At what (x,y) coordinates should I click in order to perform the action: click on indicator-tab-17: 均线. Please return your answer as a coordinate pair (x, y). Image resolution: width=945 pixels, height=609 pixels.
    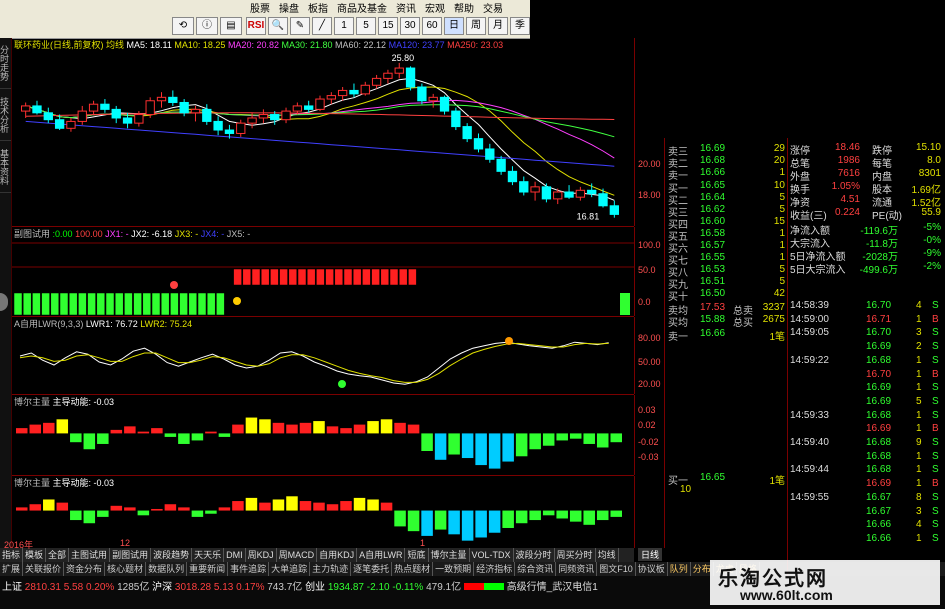
    Looking at the image, I should click on (607, 555).